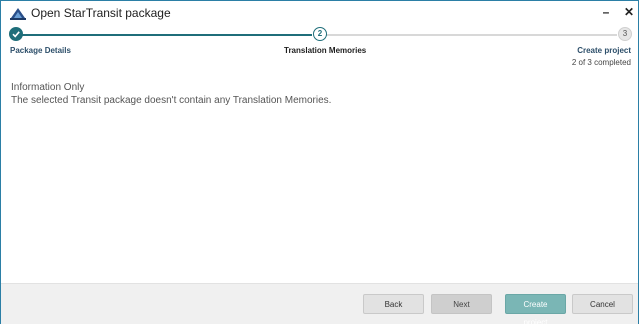 This screenshot has width=639, height=332. Describe the element at coordinates (163, 35) in the screenshot. I see `step-connector-completed` at that location.